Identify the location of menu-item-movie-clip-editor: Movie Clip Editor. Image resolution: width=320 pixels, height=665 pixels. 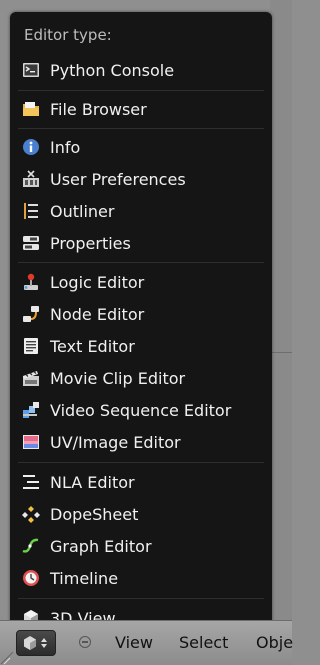
(141, 378).